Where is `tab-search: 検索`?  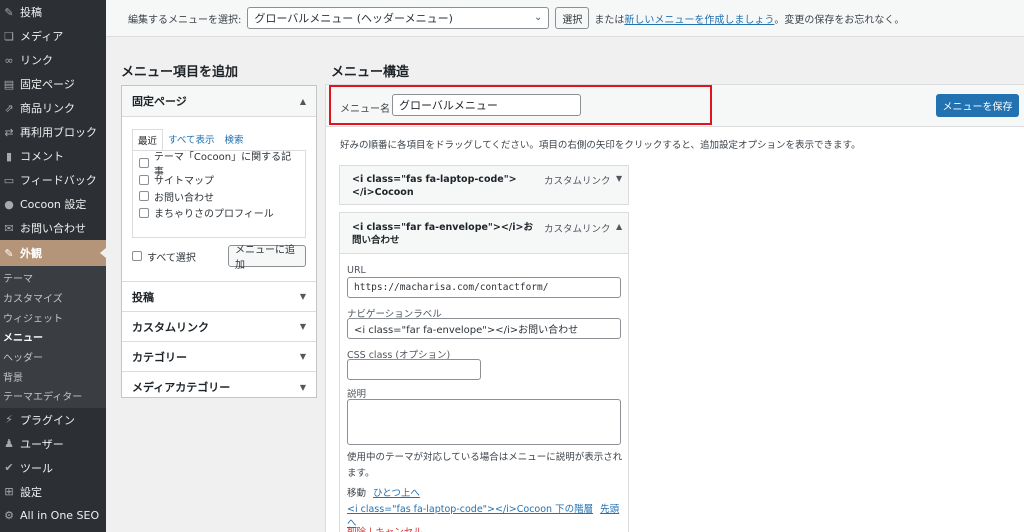 tab-search: 検索 is located at coordinates (233, 139).